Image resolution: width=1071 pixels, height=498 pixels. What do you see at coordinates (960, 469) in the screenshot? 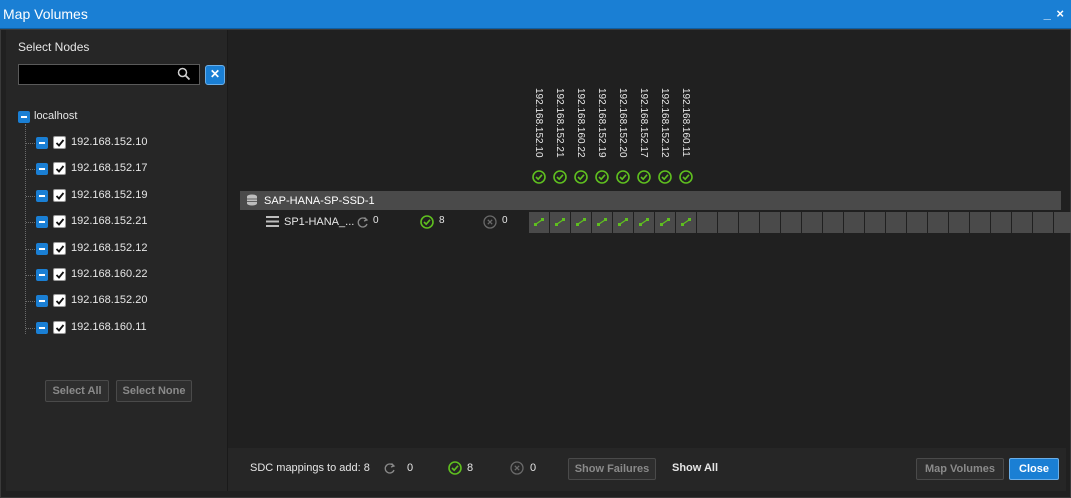
I see `map-volumes-button: Map Volumes` at bounding box center [960, 469].